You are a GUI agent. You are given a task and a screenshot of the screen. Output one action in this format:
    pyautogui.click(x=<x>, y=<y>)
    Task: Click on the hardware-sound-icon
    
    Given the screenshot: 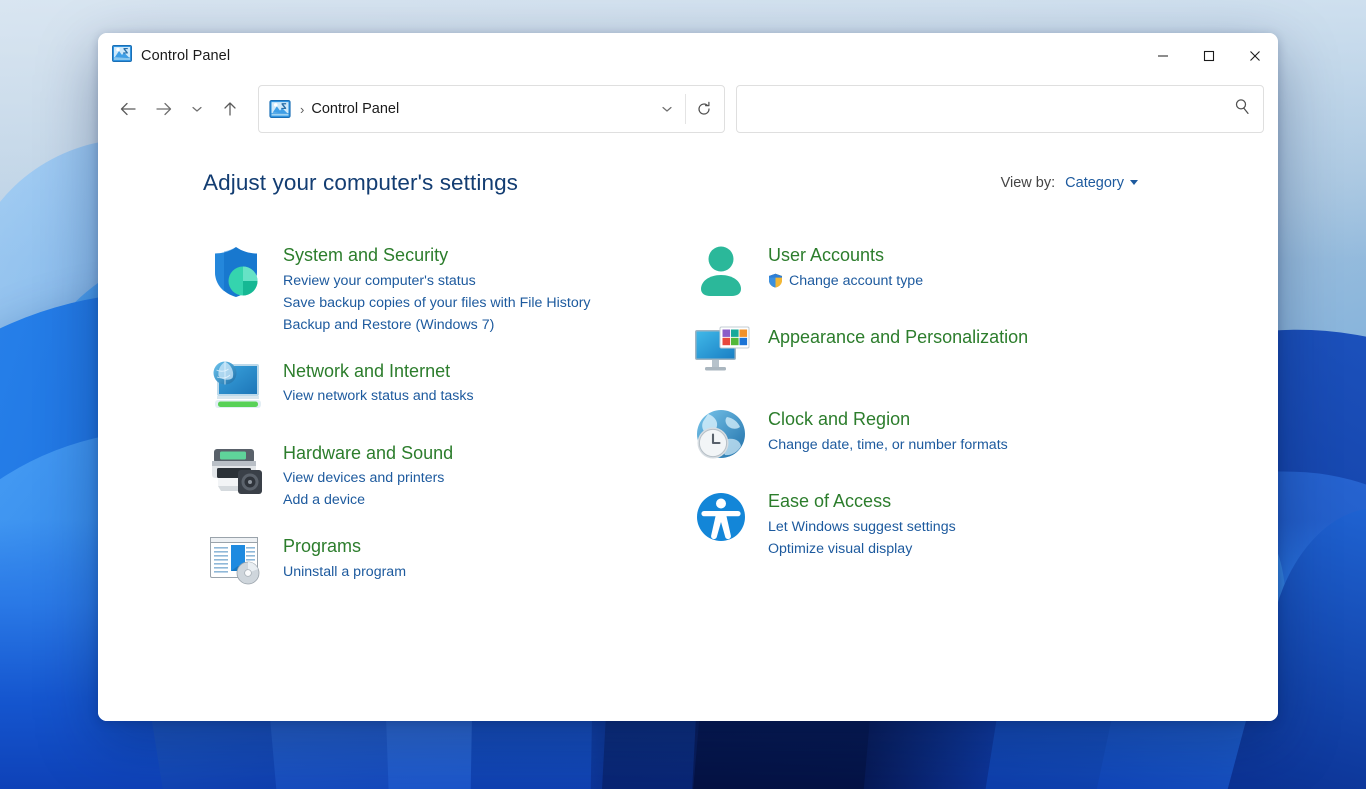 What is the action you would take?
    pyautogui.click(x=236, y=470)
    